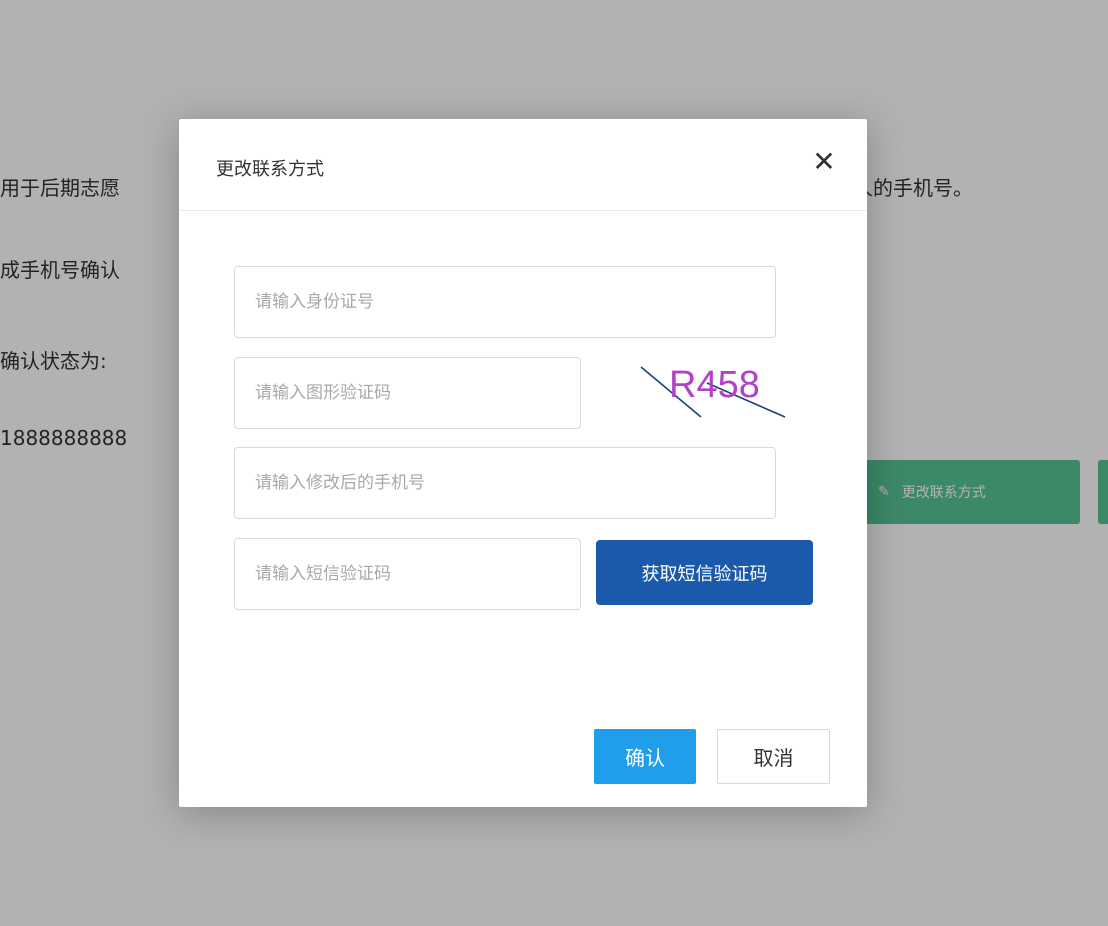 The image size is (1108, 926). Describe the element at coordinates (773, 756) in the screenshot. I see `cancel-button: 取消` at that location.